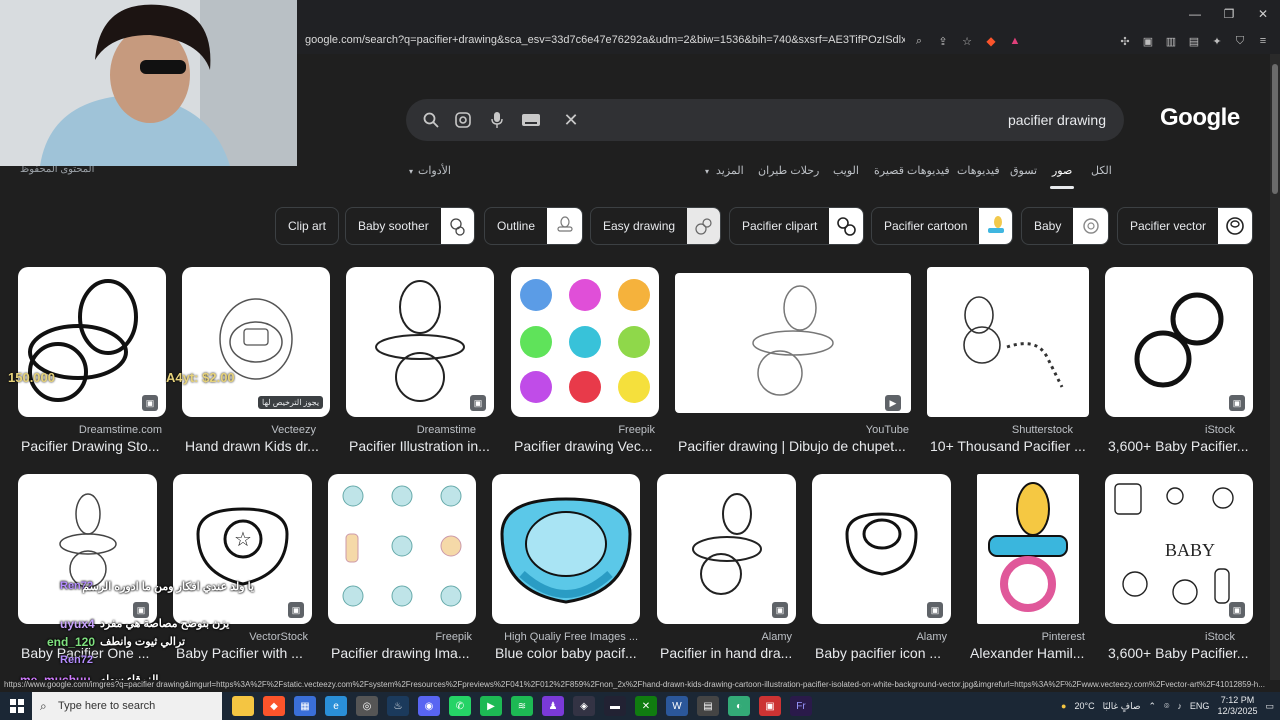 This screenshot has height=720, width=1280. What do you see at coordinates (677, 706) in the screenshot?
I see `word-icon: W` at bounding box center [677, 706].